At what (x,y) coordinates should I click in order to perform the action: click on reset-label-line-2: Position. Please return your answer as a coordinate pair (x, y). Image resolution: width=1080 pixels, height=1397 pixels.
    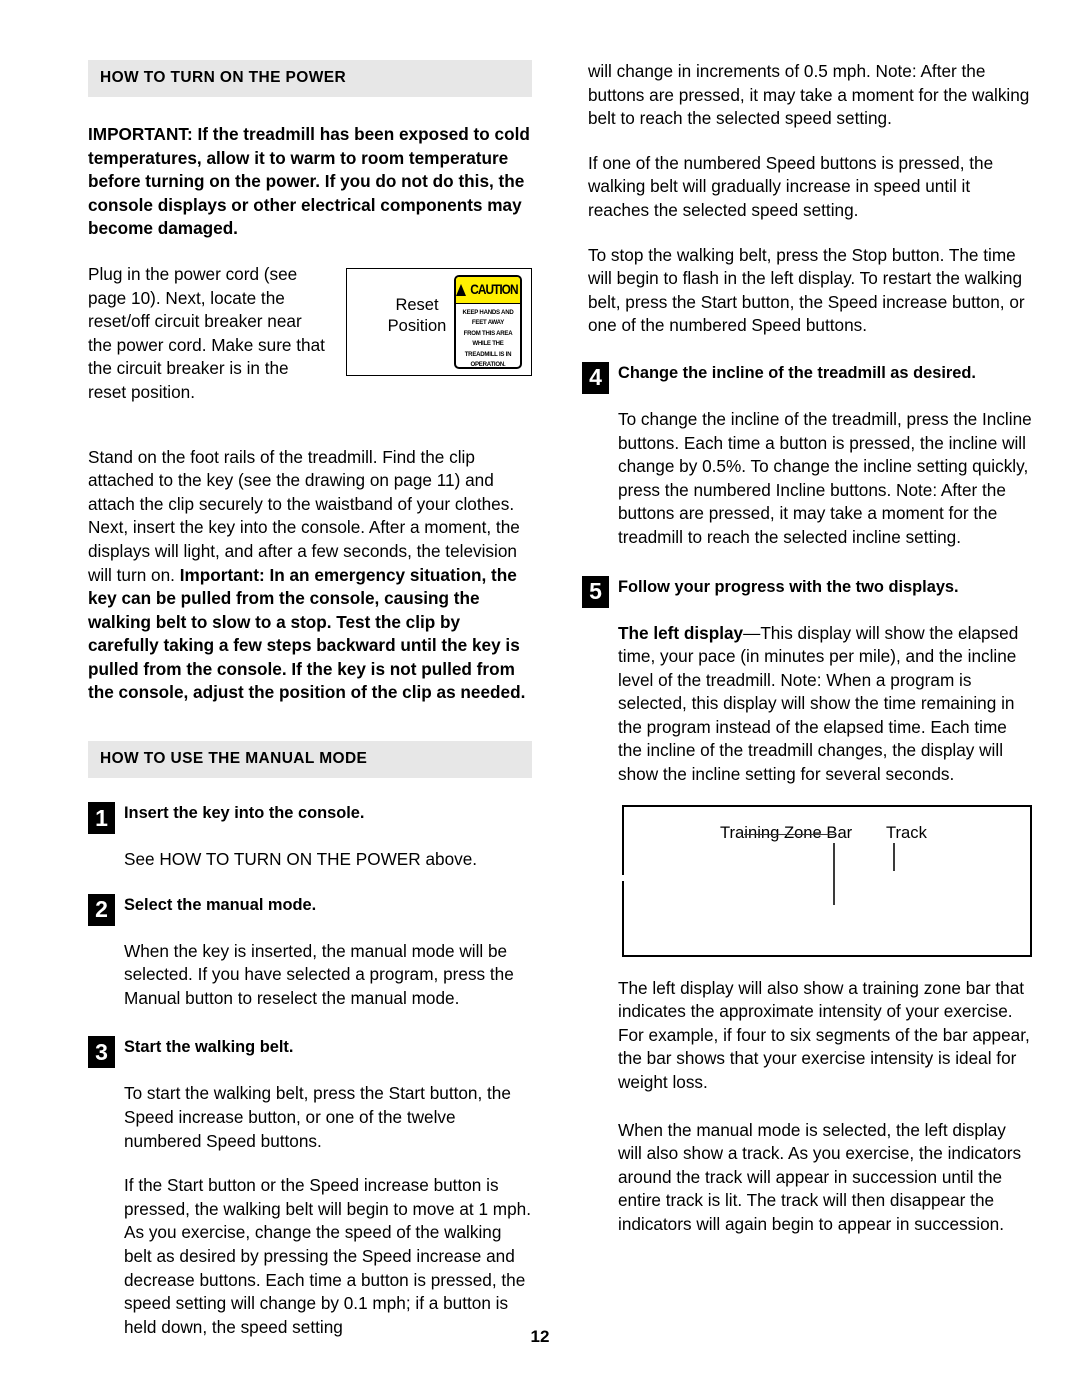
    Looking at the image, I should click on (417, 325).